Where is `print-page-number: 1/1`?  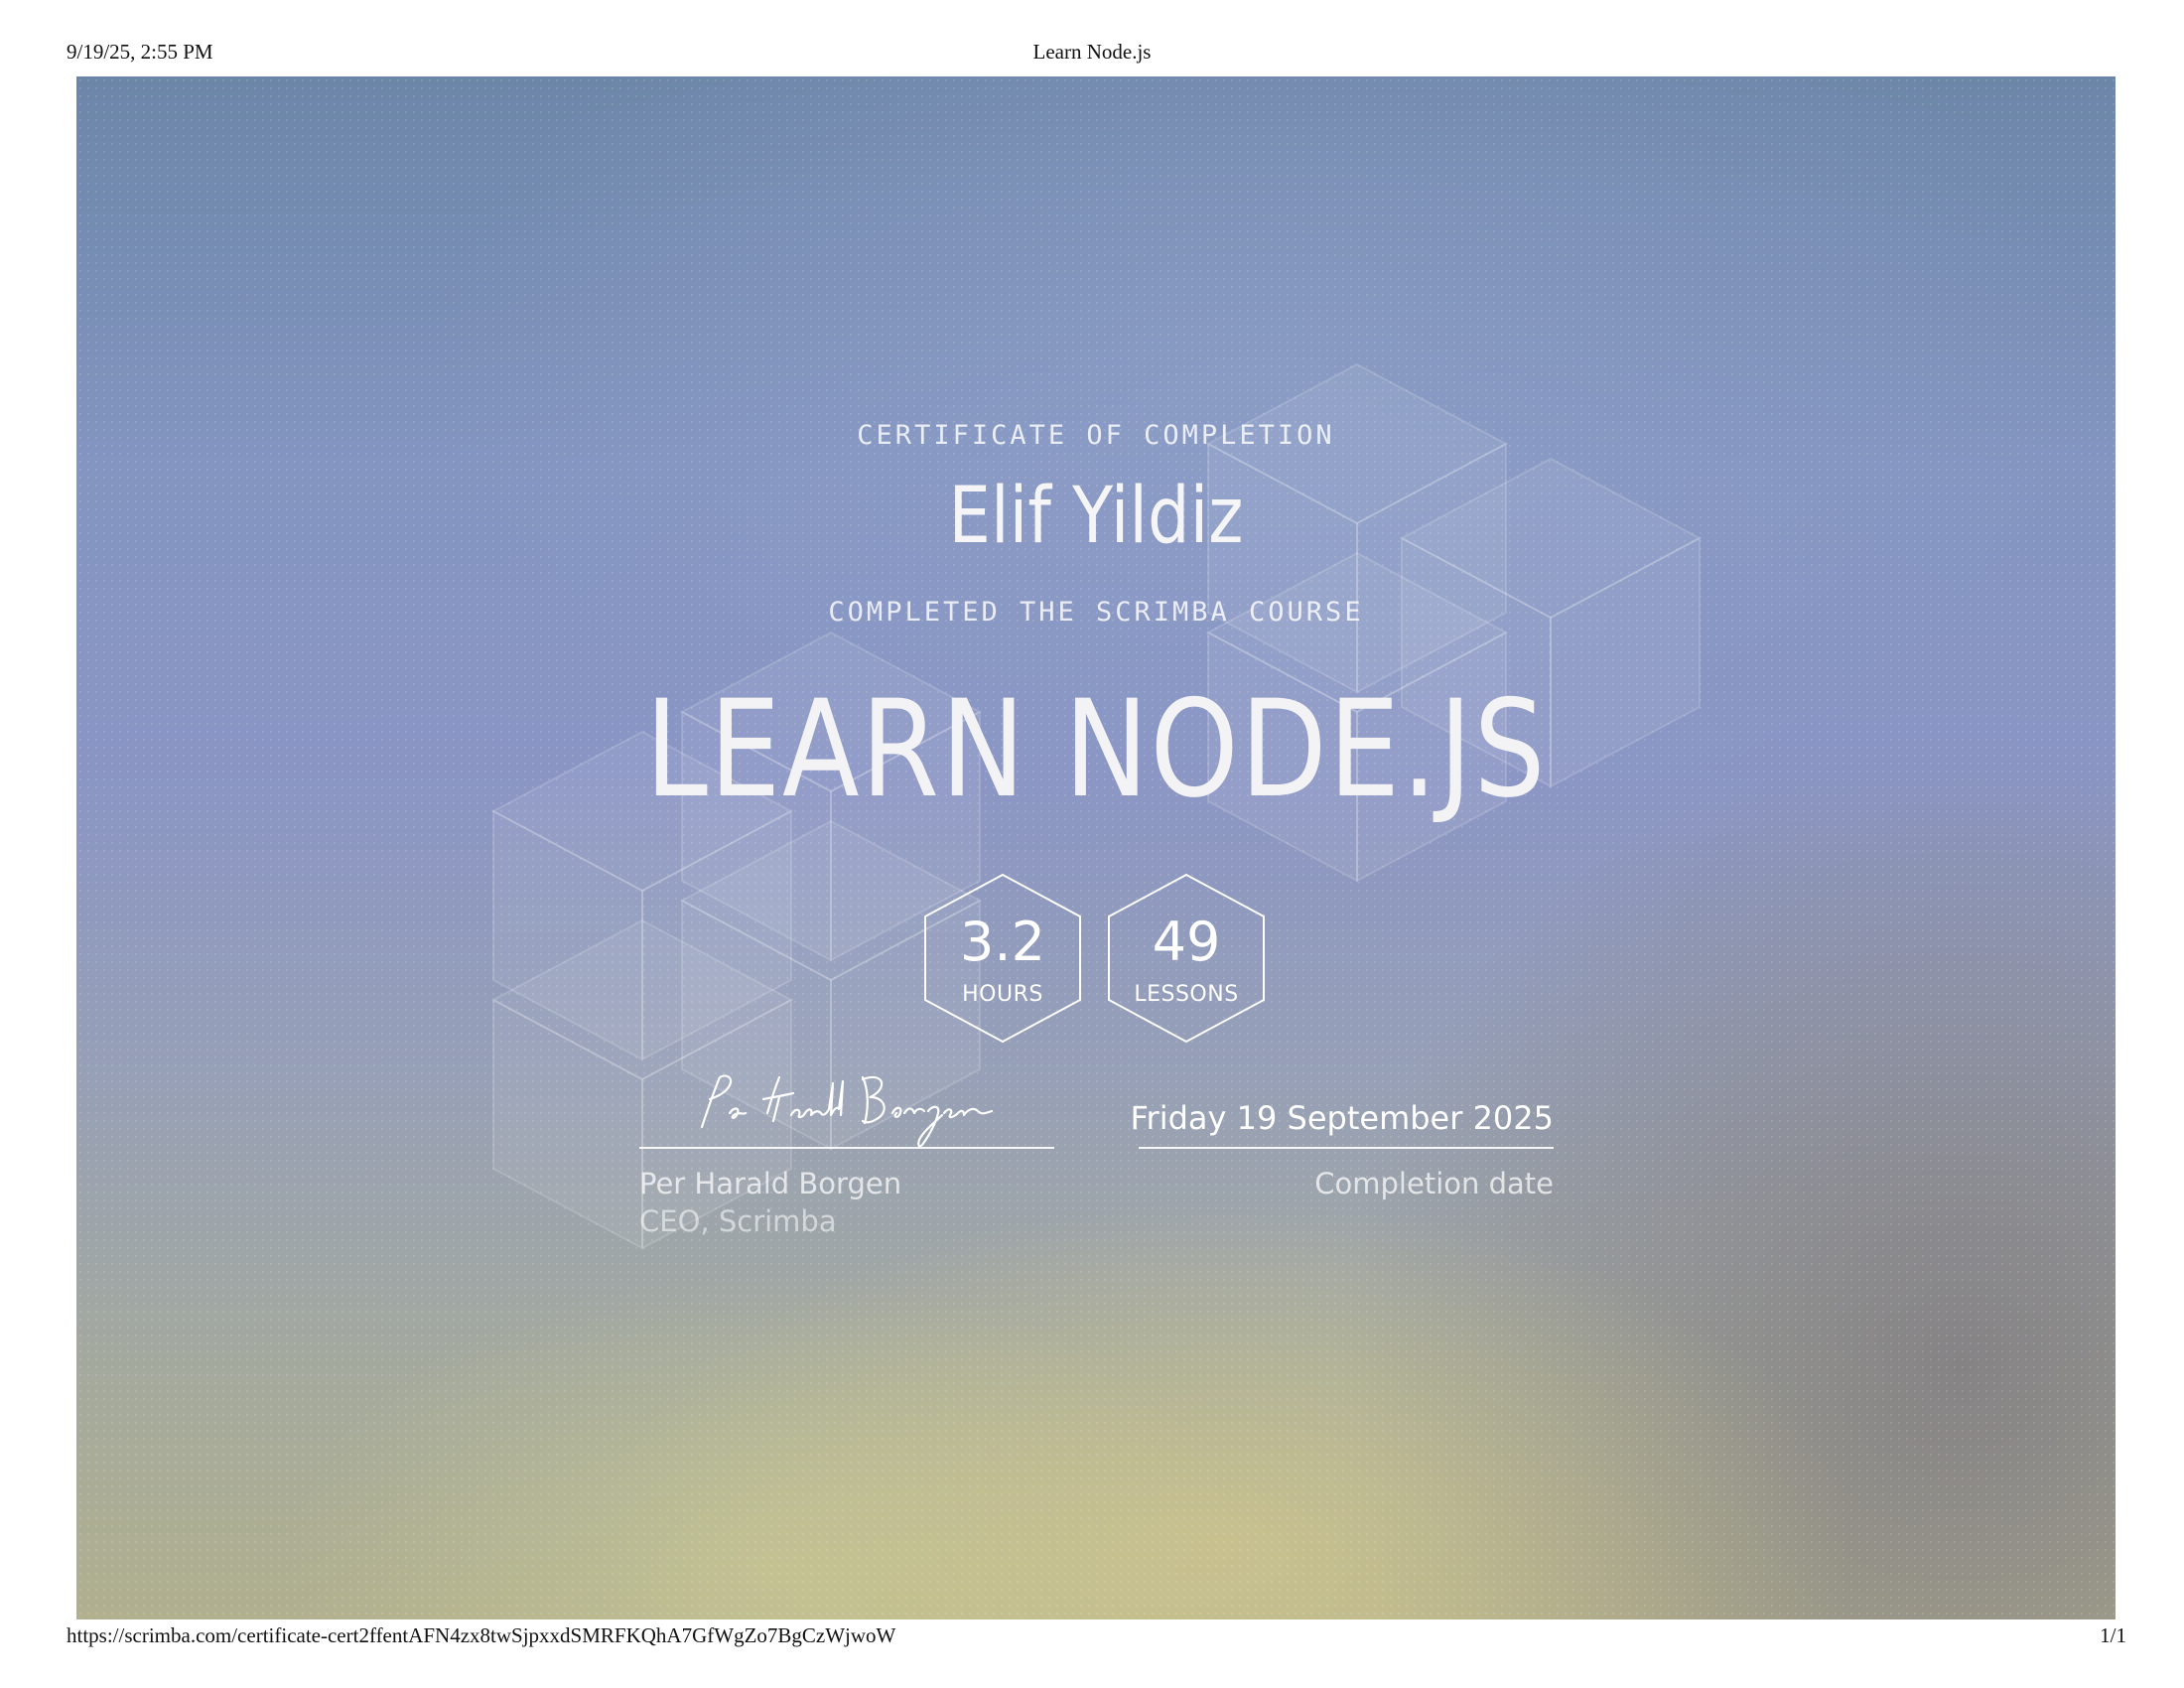 print-page-number: 1/1 is located at coordinates (2113, 1635).